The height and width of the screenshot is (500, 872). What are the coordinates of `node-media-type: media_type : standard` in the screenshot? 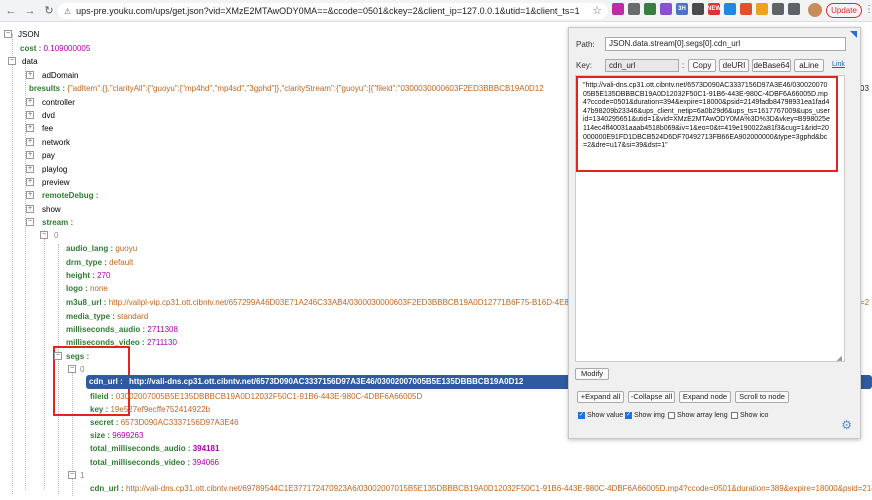 It's located at (107, 316).